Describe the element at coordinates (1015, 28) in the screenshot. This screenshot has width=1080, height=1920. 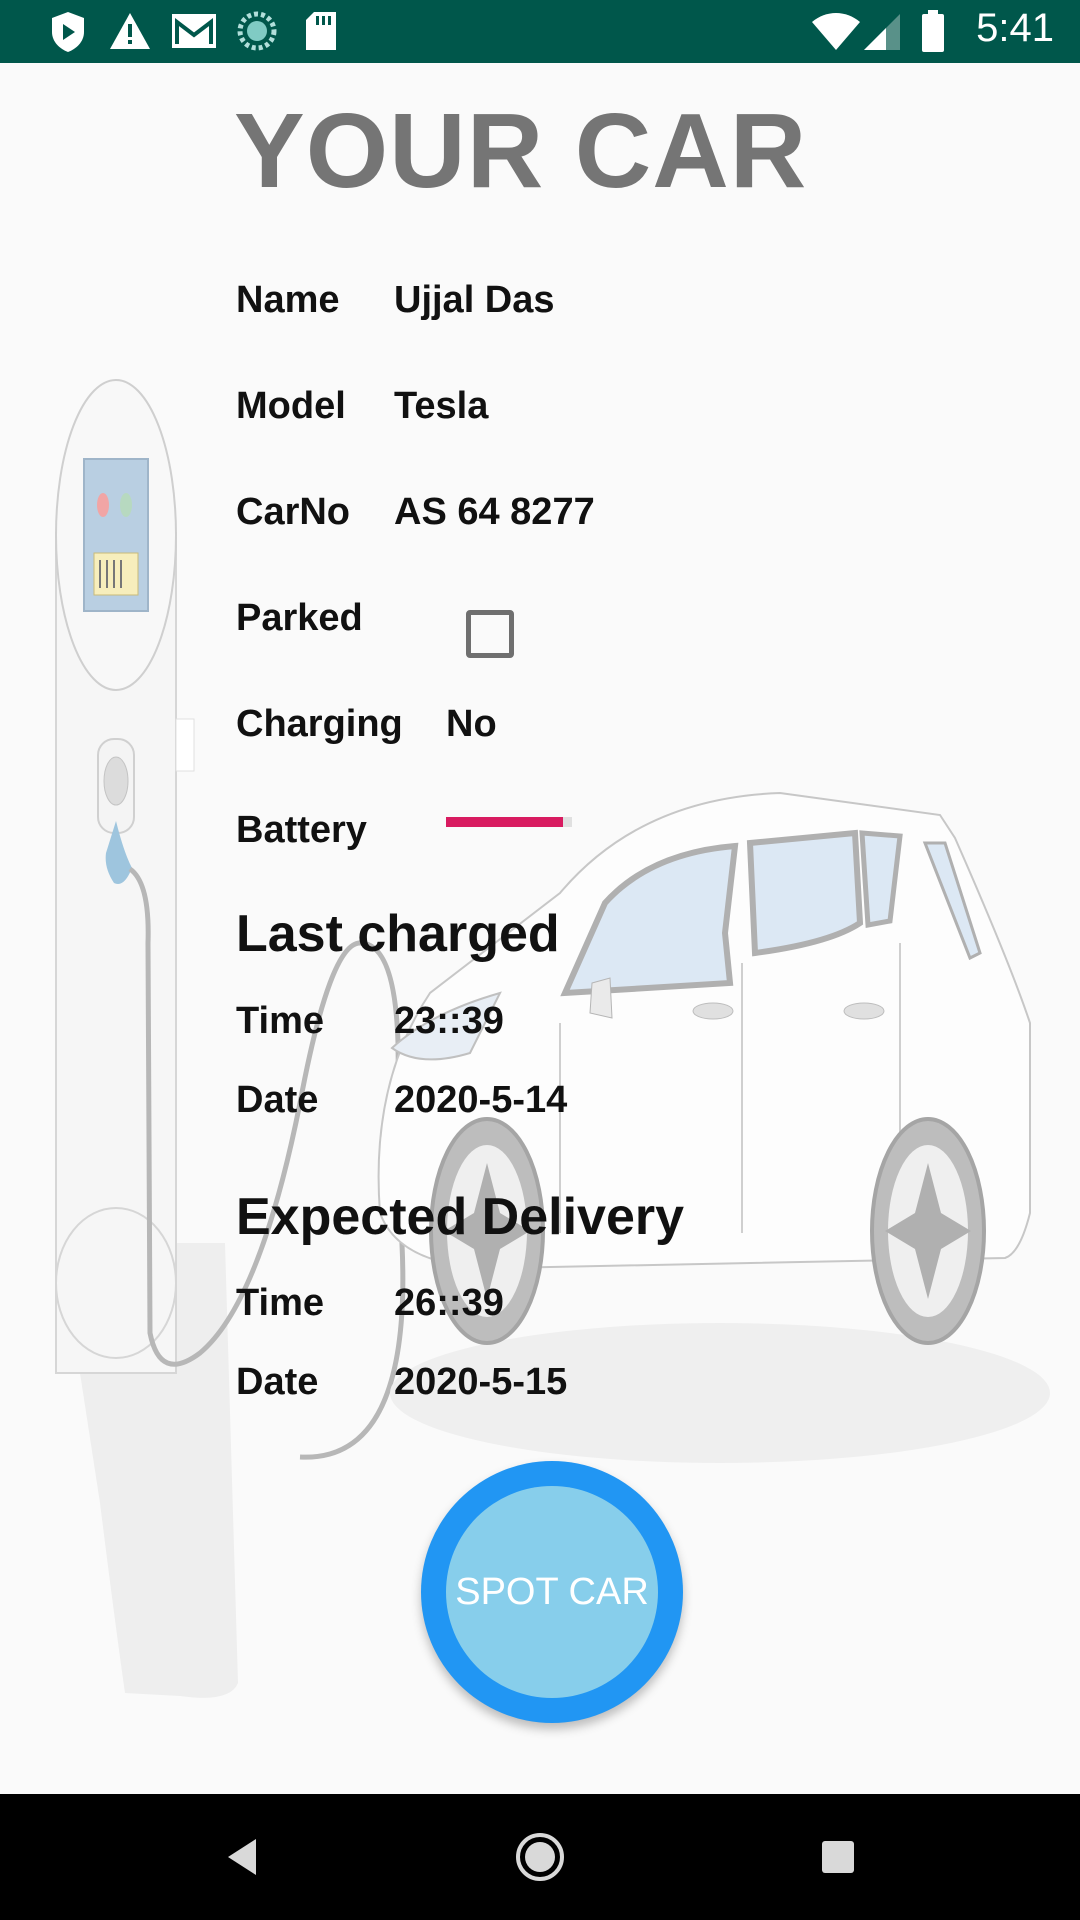
I see `clock: 5:41` at that location.